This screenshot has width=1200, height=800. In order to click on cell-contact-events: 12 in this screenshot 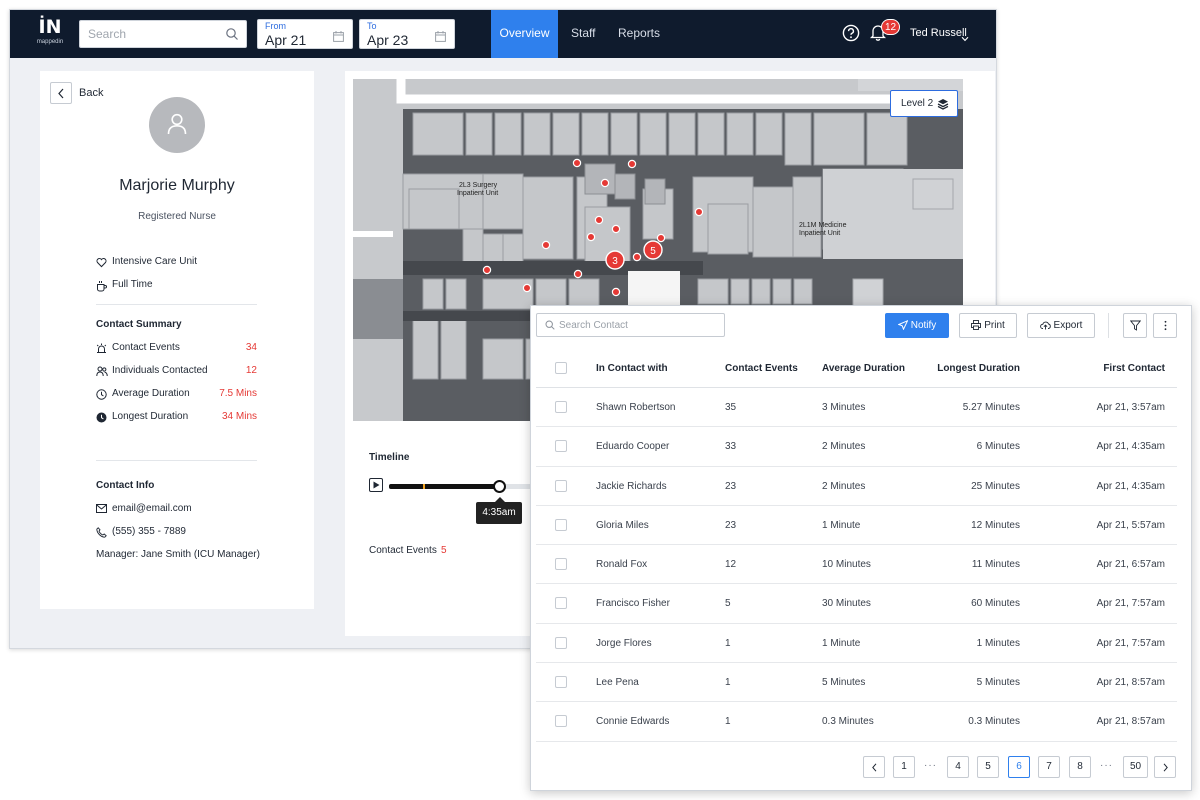, I will do `click(731, 565)`.